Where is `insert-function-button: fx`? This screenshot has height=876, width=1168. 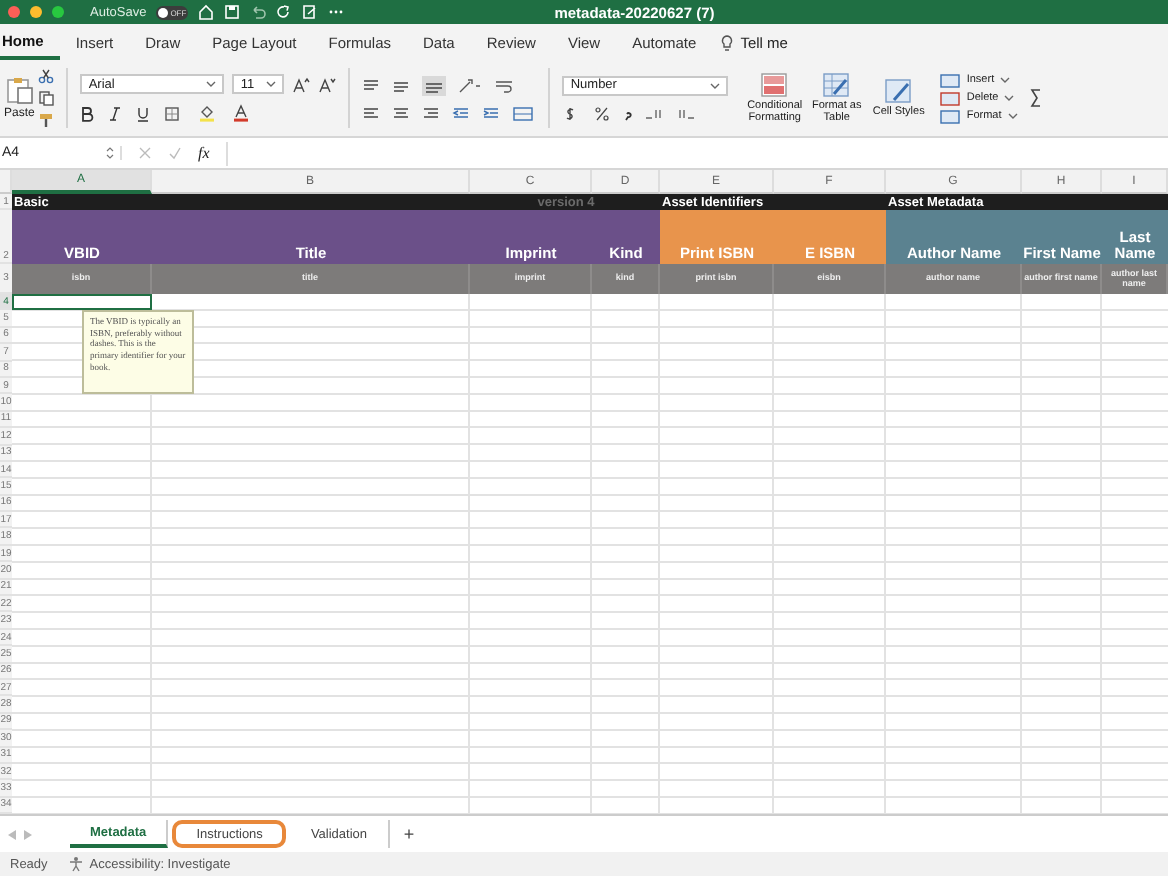
insert-function-button: fx is located at coordinates (204, 153).